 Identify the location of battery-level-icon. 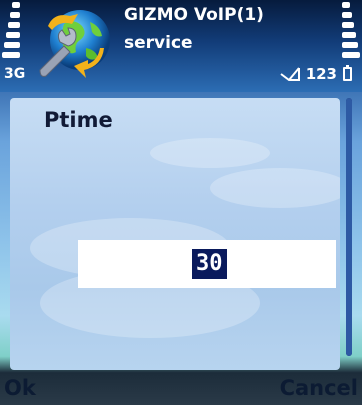
(351, 30).